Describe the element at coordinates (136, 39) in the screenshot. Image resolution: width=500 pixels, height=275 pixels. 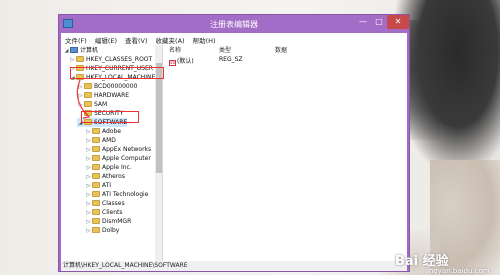
I see `menu-view: 查看(V)` at that location.